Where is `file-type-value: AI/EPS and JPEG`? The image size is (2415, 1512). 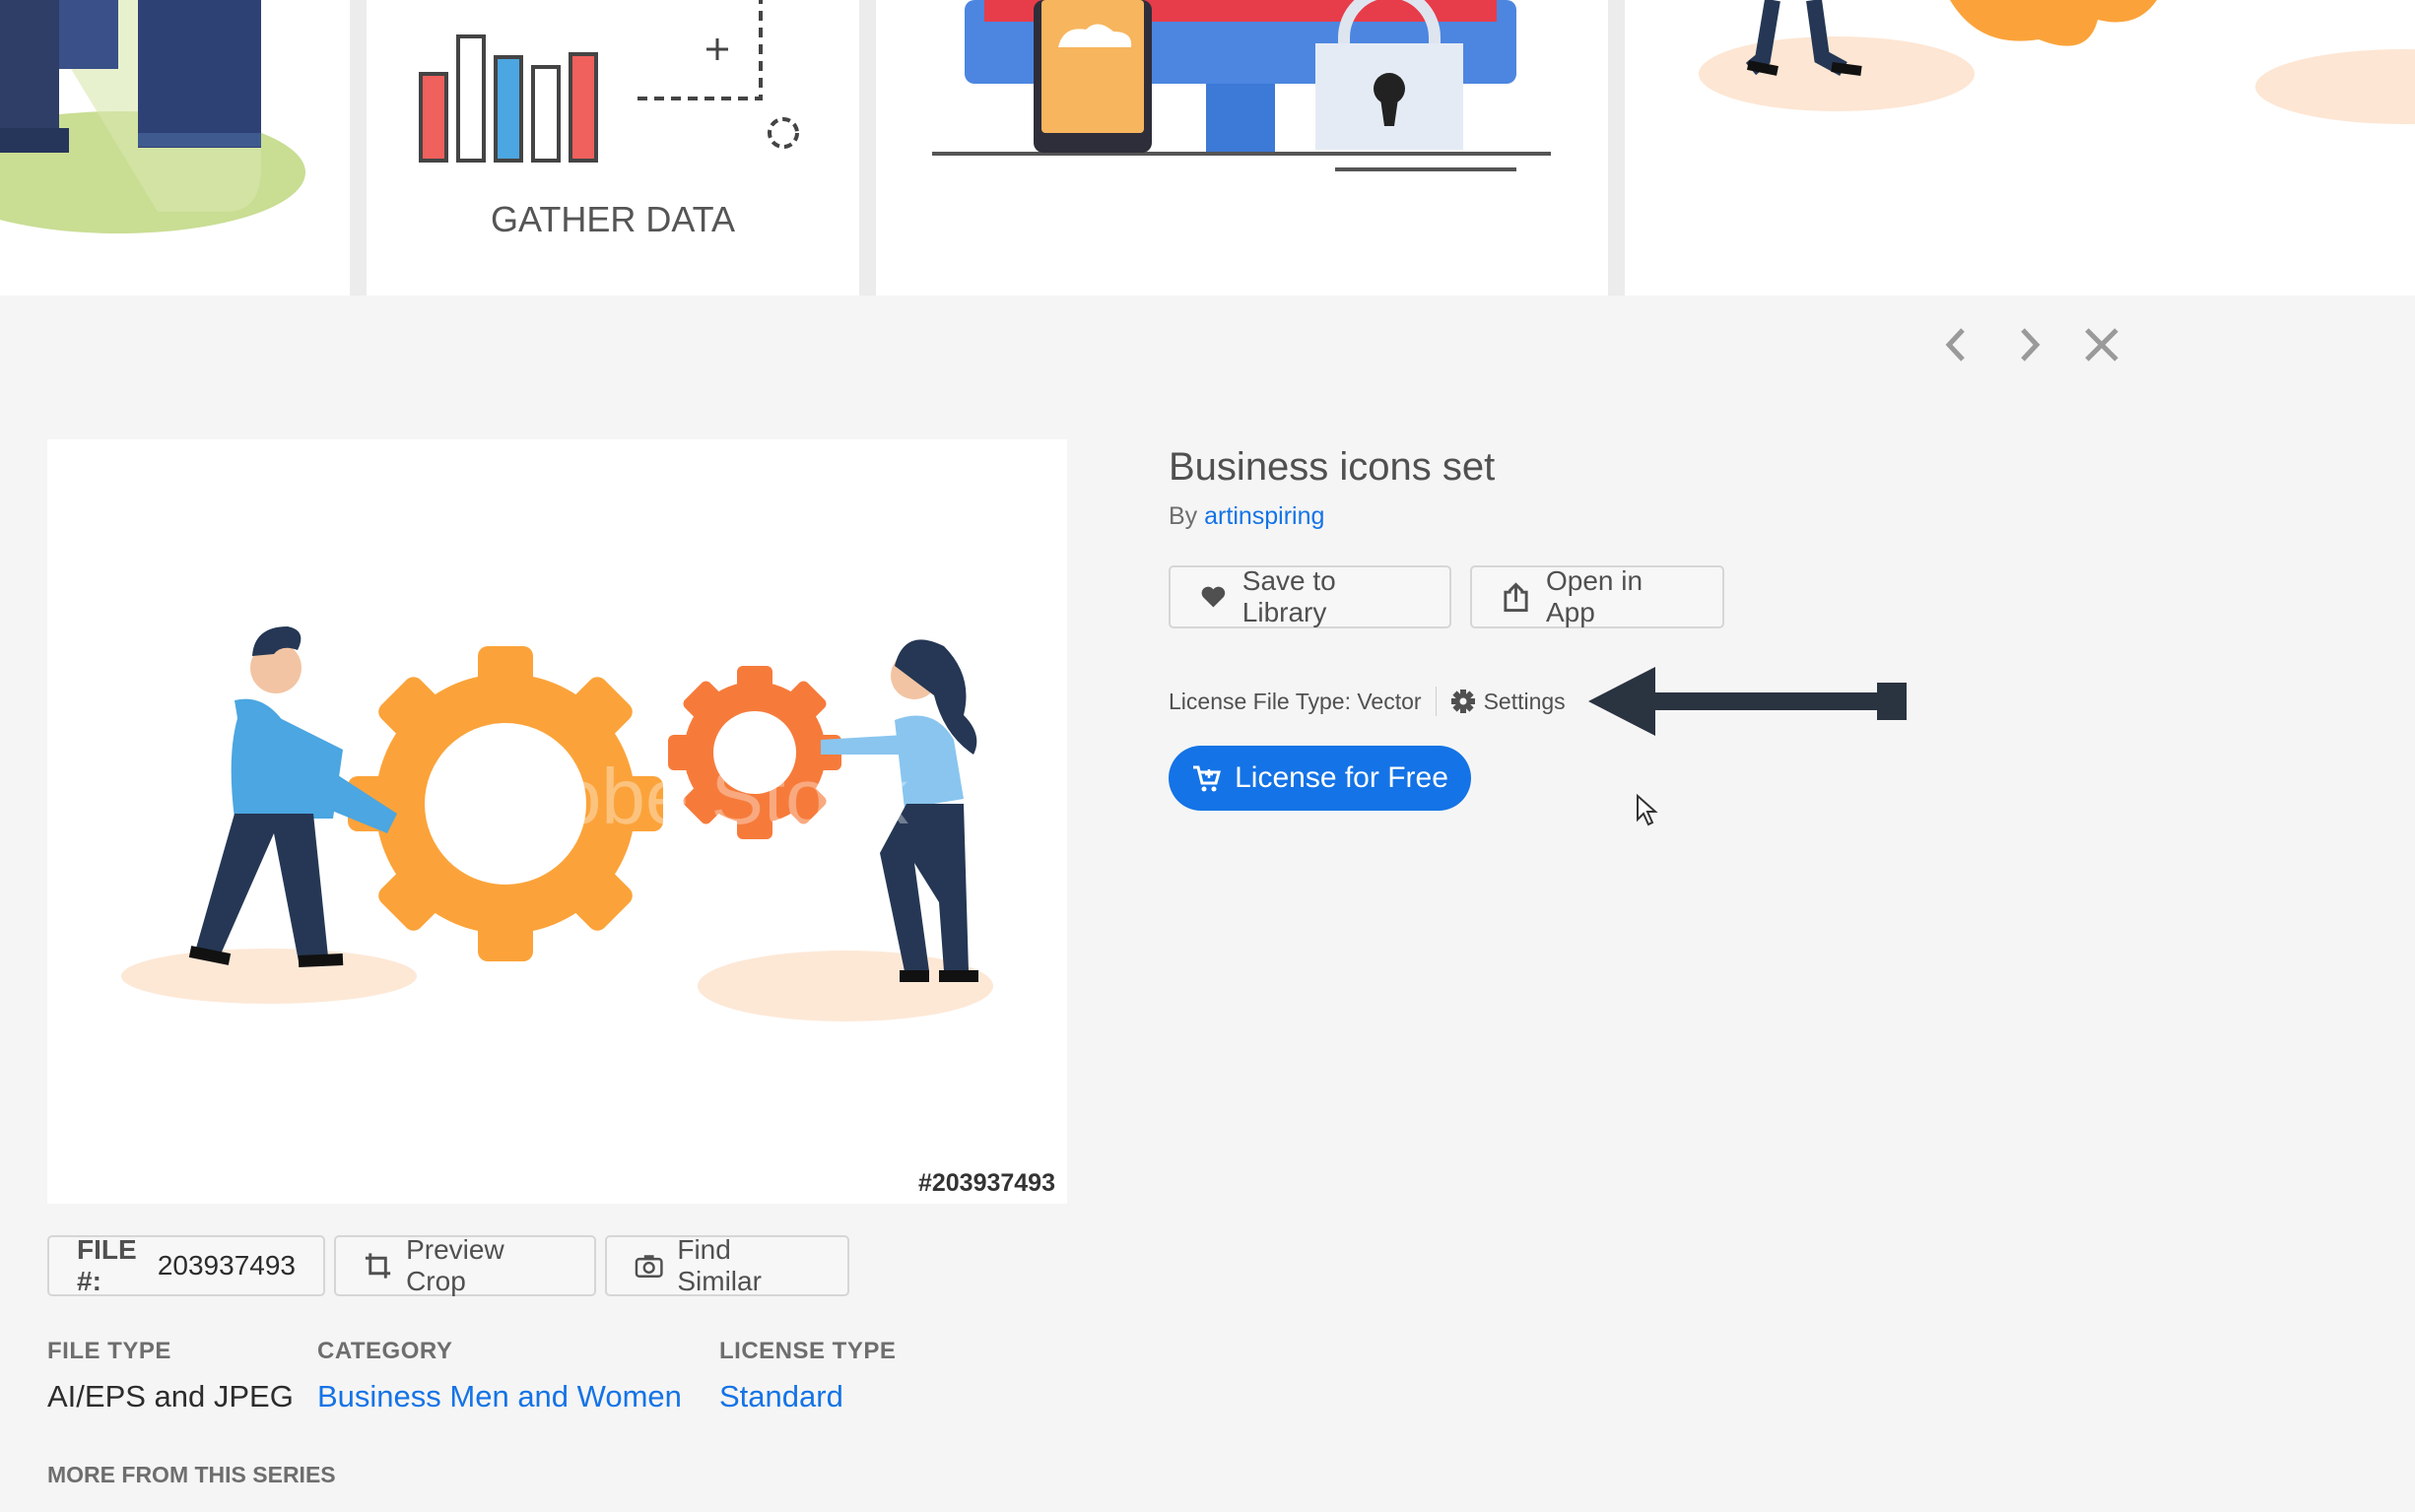
file-type-value: AI/EPS and JPEG is located at coordinates (171, 1396).